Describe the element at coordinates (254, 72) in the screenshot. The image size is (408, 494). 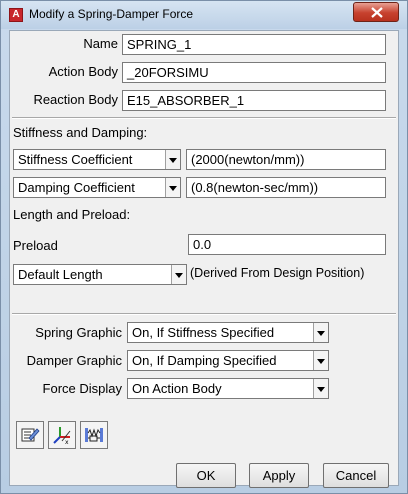
I see `action-body-input: _20FORSIMU` at that location.